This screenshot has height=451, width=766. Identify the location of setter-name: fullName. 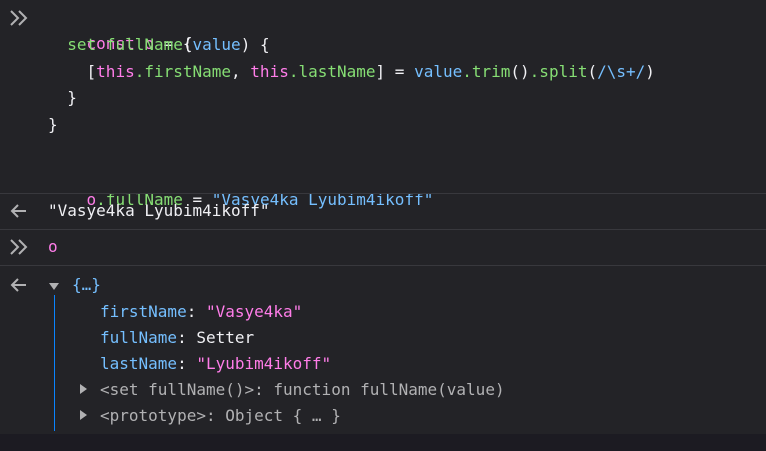
(144, 44).